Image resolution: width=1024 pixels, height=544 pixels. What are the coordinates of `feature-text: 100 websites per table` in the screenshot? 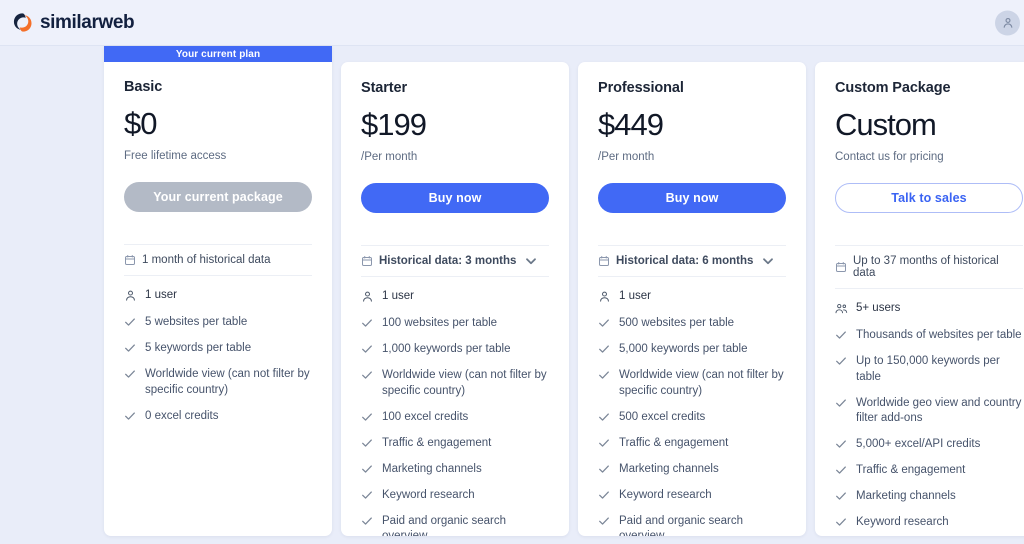 It's located at (440, 323).